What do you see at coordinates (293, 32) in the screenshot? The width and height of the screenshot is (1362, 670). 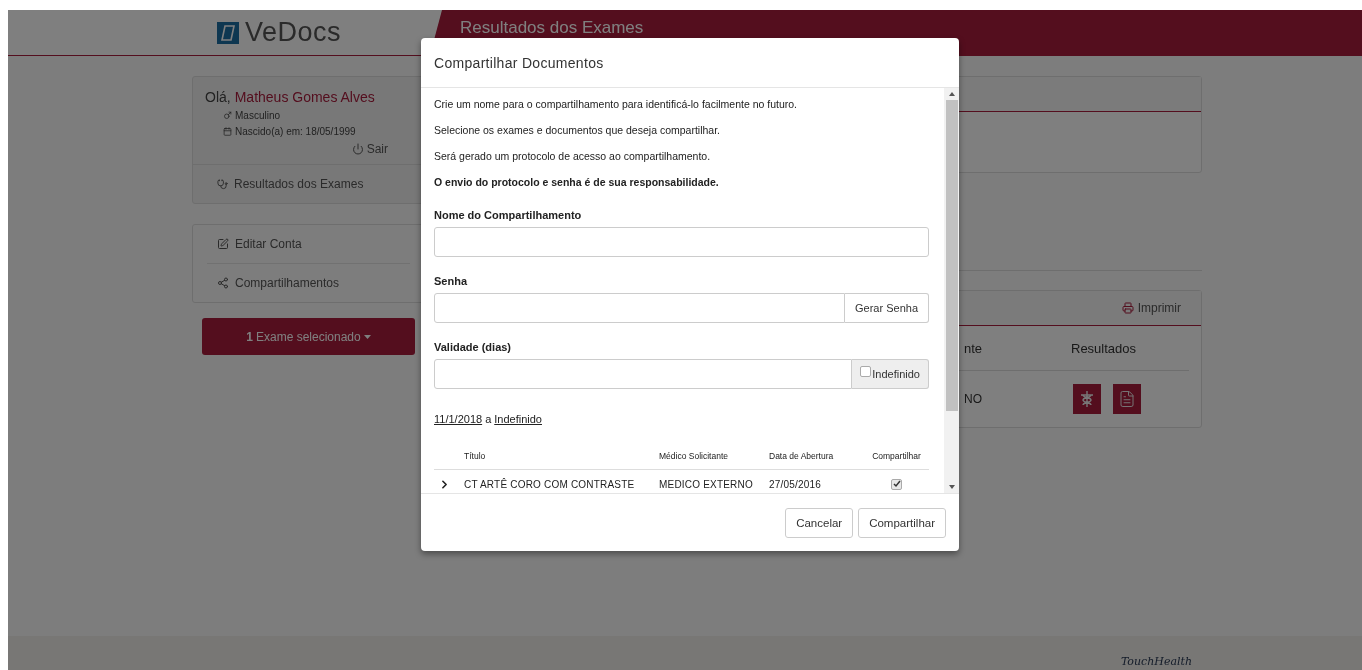 I see `logo: VeDocs` at bounding box center [293, 32].